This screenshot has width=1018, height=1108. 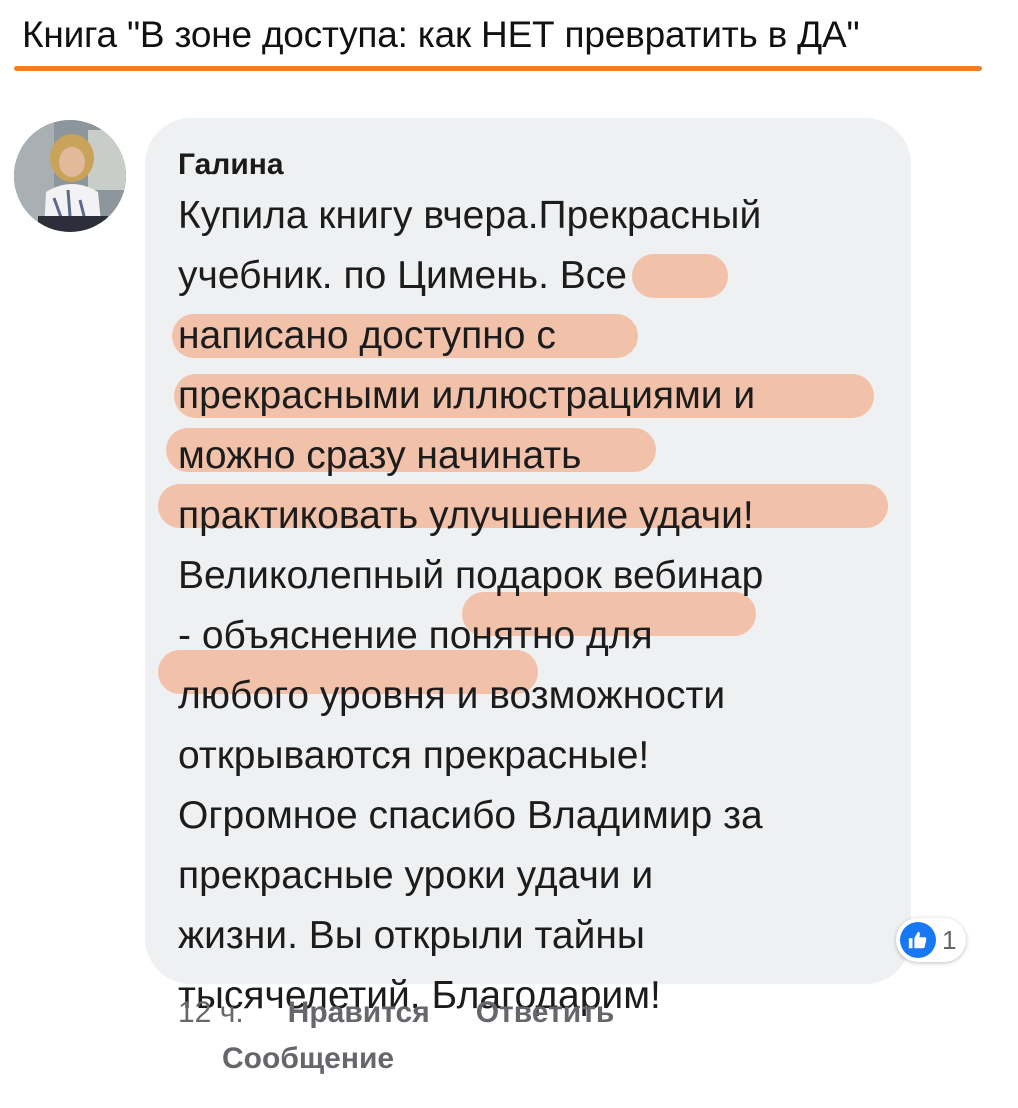 What do you see at coordinates (949, 939) in the screenshot?
I see `reaction-count: 1` at bounding box center [949, 939].